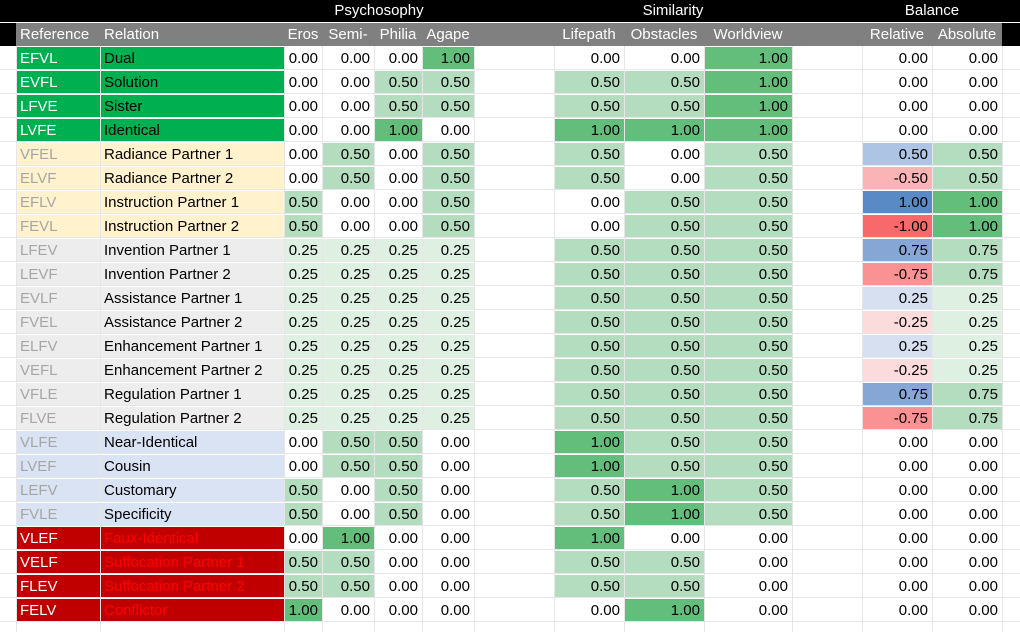  What do you see at coordinates (192, 370) in the screenshot?
I see `cell-relation: Enhancement Partner 2` at bounding box center [192, 370].